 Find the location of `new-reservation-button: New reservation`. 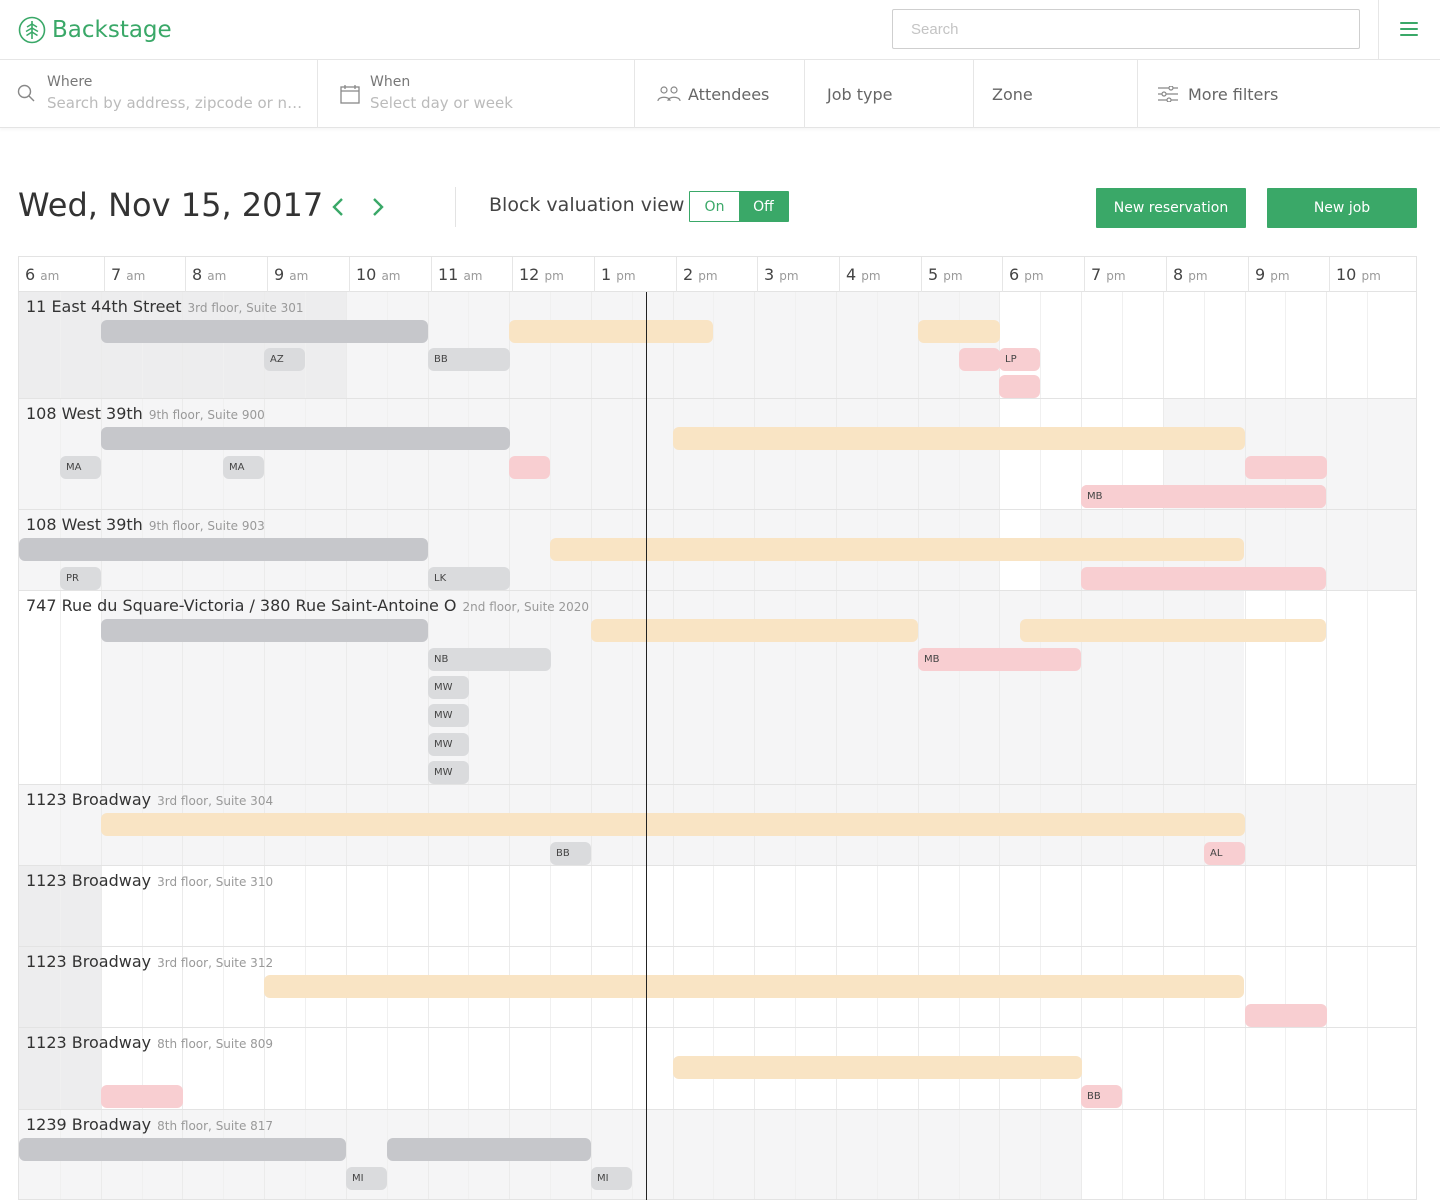

new-reservation-button: New reservation is located at coordinates (1171, 208).